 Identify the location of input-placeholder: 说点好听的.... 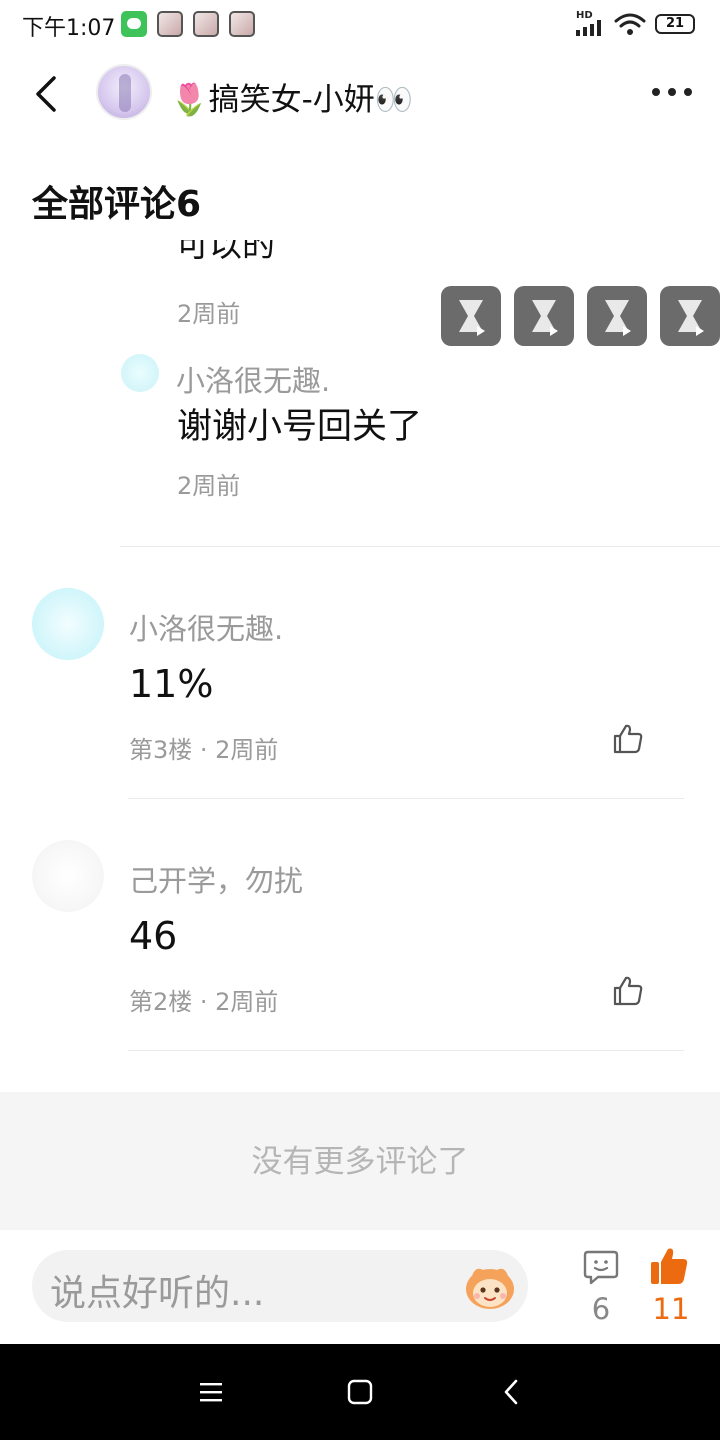
(157, 1293).